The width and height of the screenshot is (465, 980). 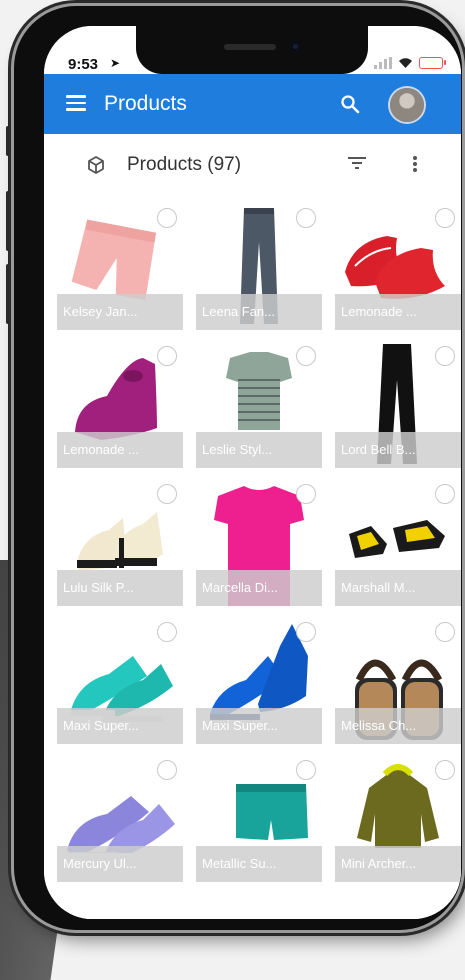 What do you see at coordinates (96, 165) in the screenshot?
I see `cube-icon` at bounding box center [96, 165].